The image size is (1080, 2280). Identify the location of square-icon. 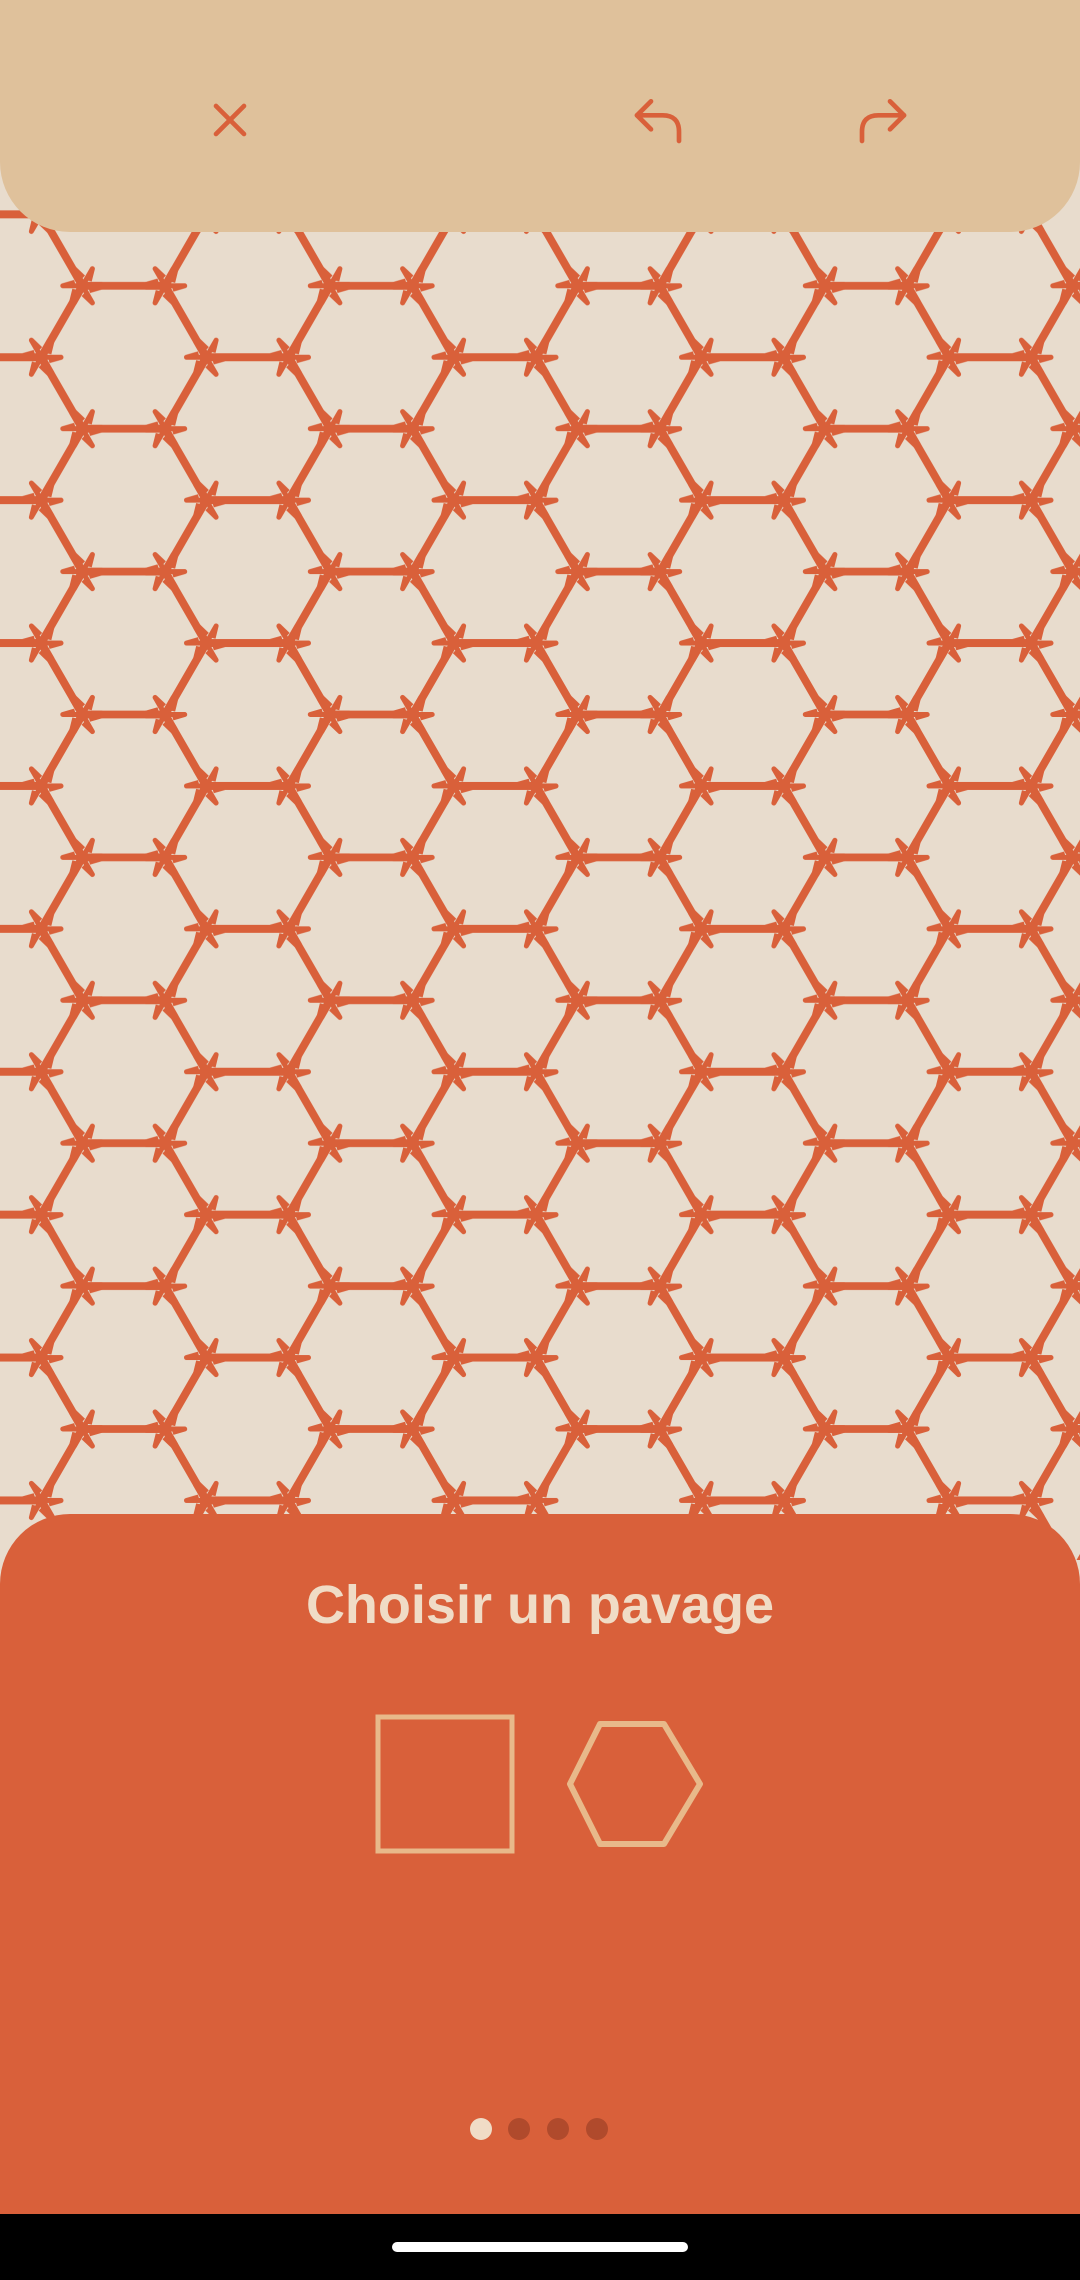
(445, 1784).